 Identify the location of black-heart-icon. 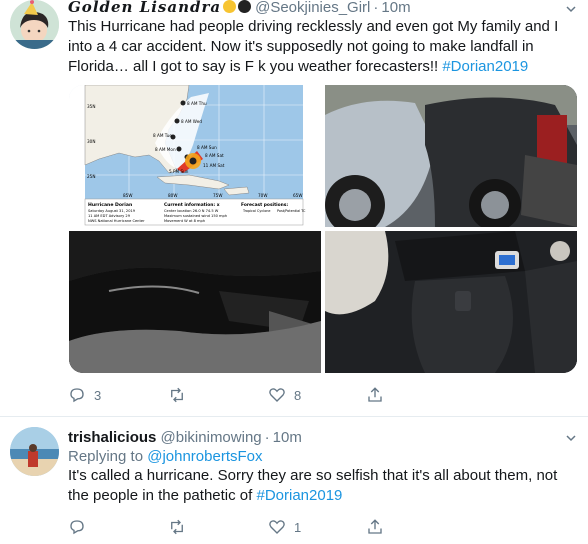
(245, 6).